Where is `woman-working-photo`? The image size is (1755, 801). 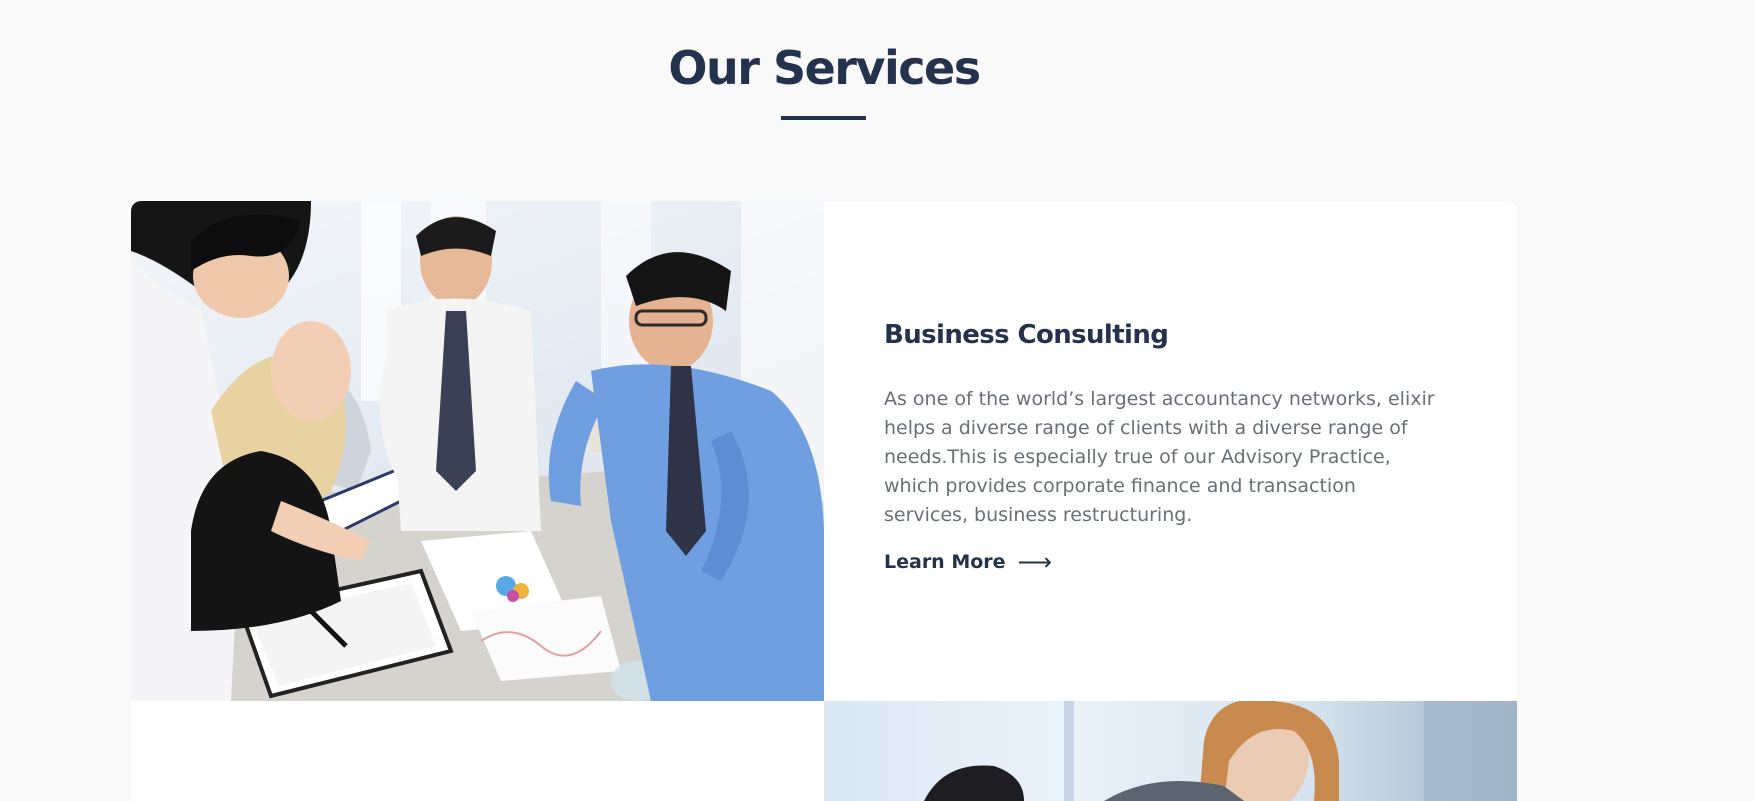
woman-working-photo is located at coordinates (1170, 751).